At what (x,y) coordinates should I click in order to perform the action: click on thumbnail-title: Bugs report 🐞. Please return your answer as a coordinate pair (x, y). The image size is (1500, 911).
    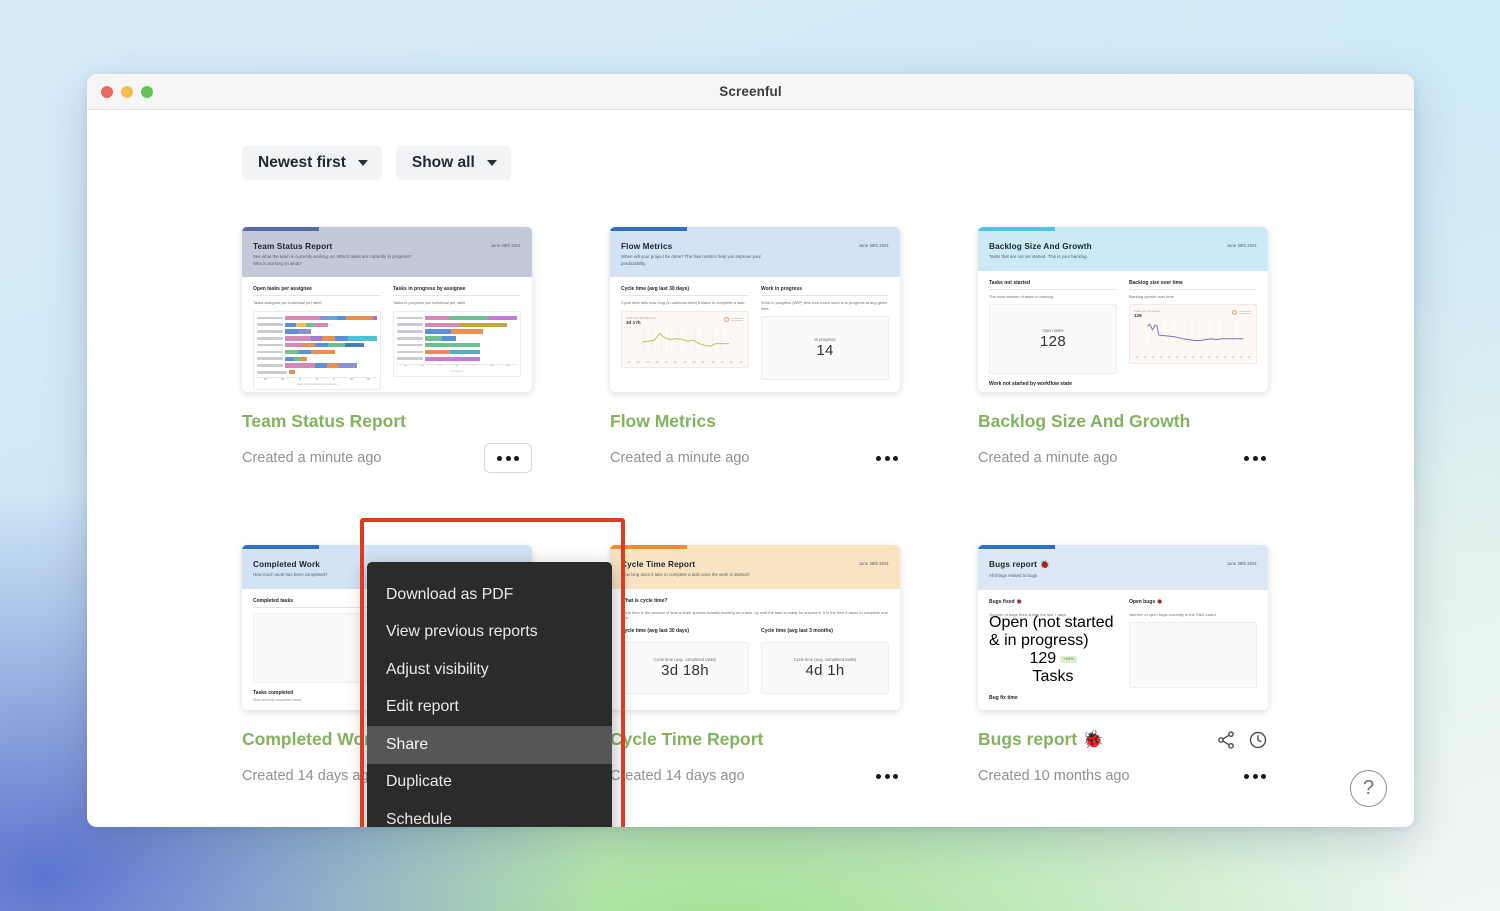
    Looking at the image, I should click on (1019, 564).